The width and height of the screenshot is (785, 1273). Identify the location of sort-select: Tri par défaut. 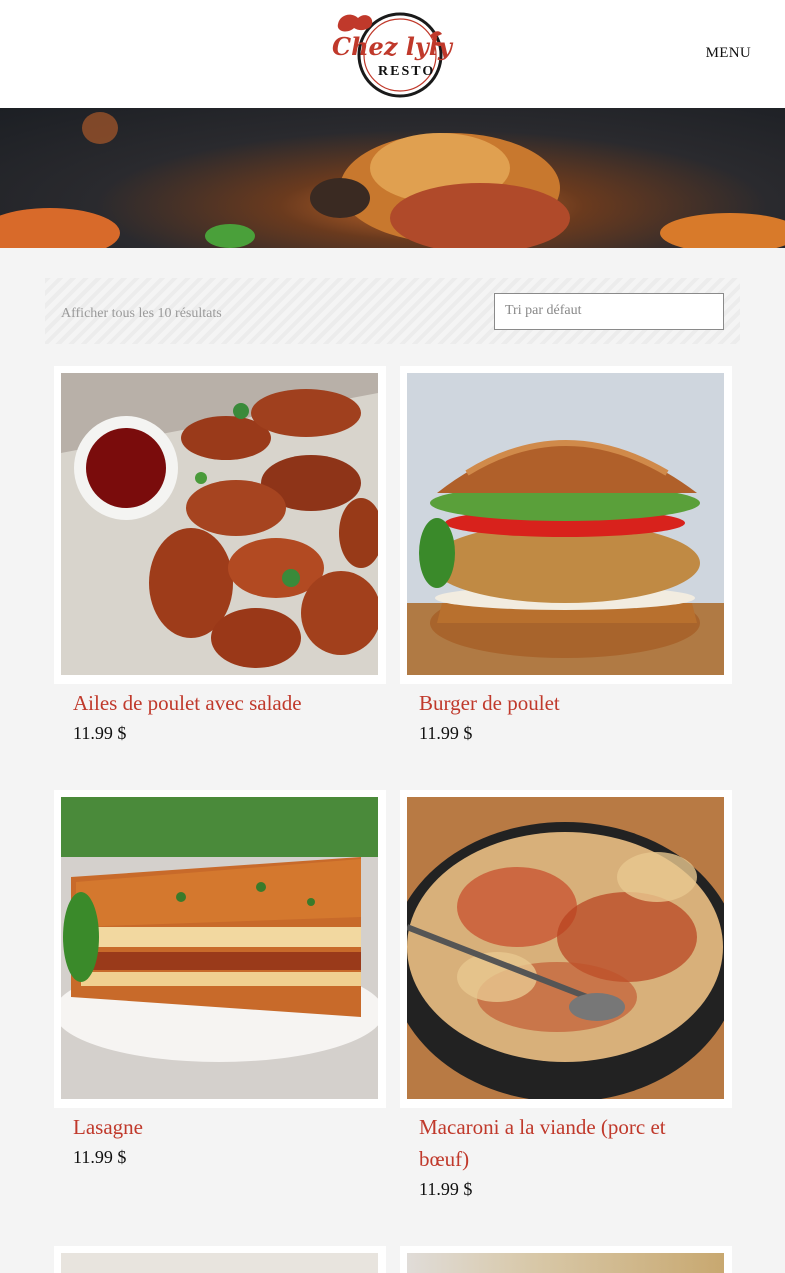
(609, 311).